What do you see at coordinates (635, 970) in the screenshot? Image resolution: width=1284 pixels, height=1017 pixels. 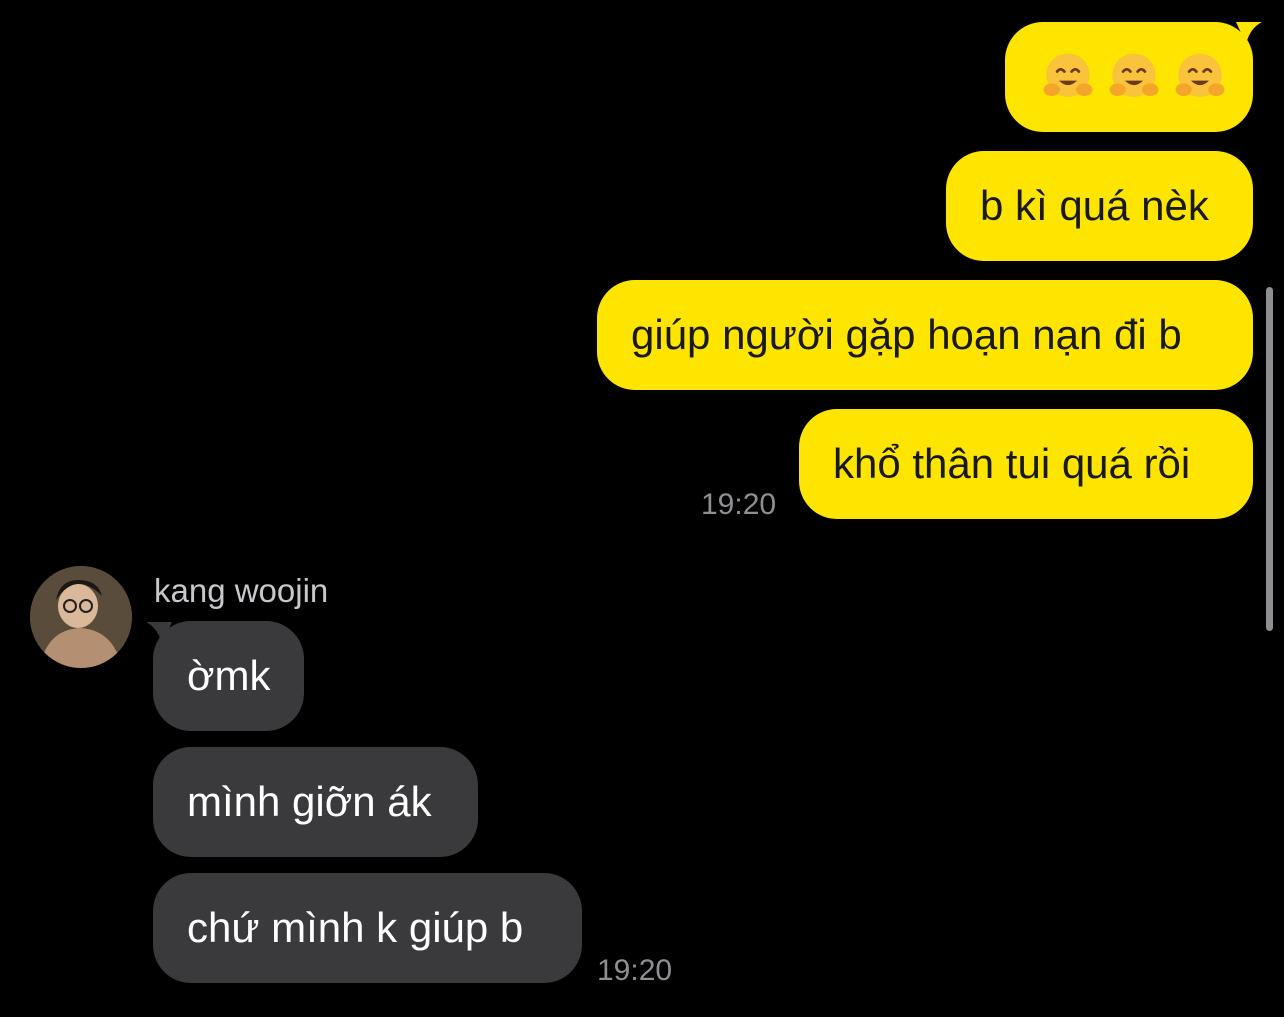 I see `incoming-timestamp: 19:20` at bounding box center [635, 970].